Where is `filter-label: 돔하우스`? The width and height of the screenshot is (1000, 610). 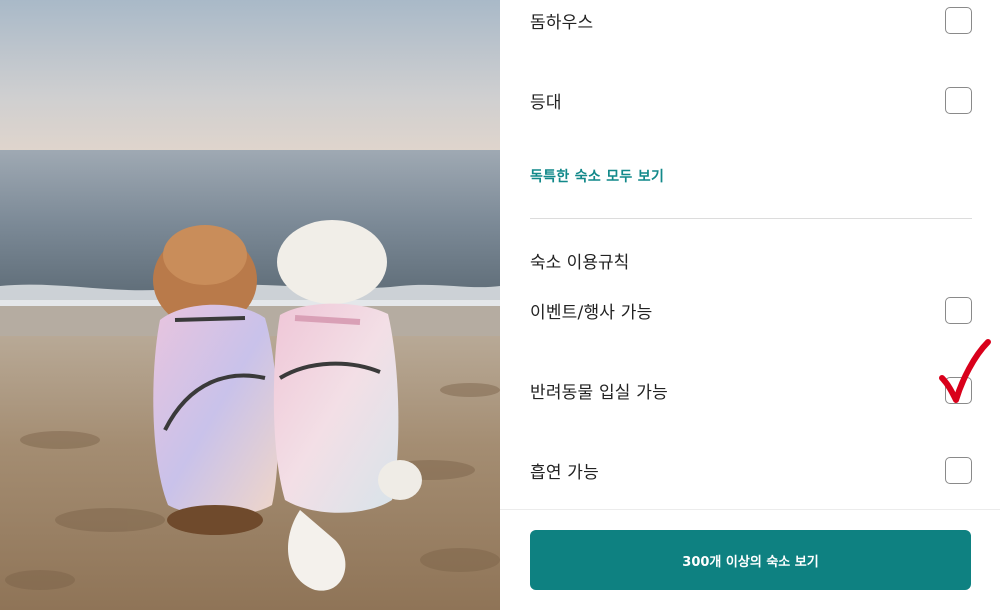 filter-label: 돔하우스 is located at coordinates (562, 22).